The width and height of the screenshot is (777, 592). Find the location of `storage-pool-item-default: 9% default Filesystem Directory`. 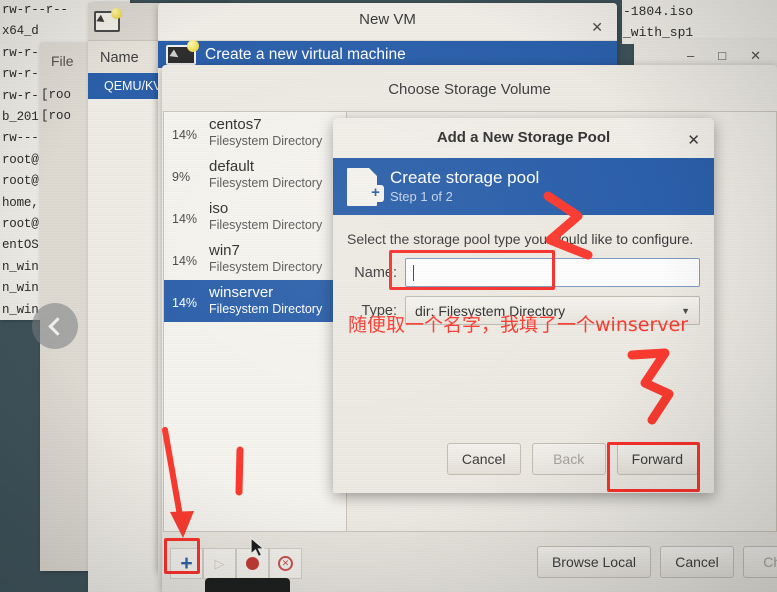

storage-pool-item-default: 9% default Filesystem Directory is located at coordinates (255, 175).